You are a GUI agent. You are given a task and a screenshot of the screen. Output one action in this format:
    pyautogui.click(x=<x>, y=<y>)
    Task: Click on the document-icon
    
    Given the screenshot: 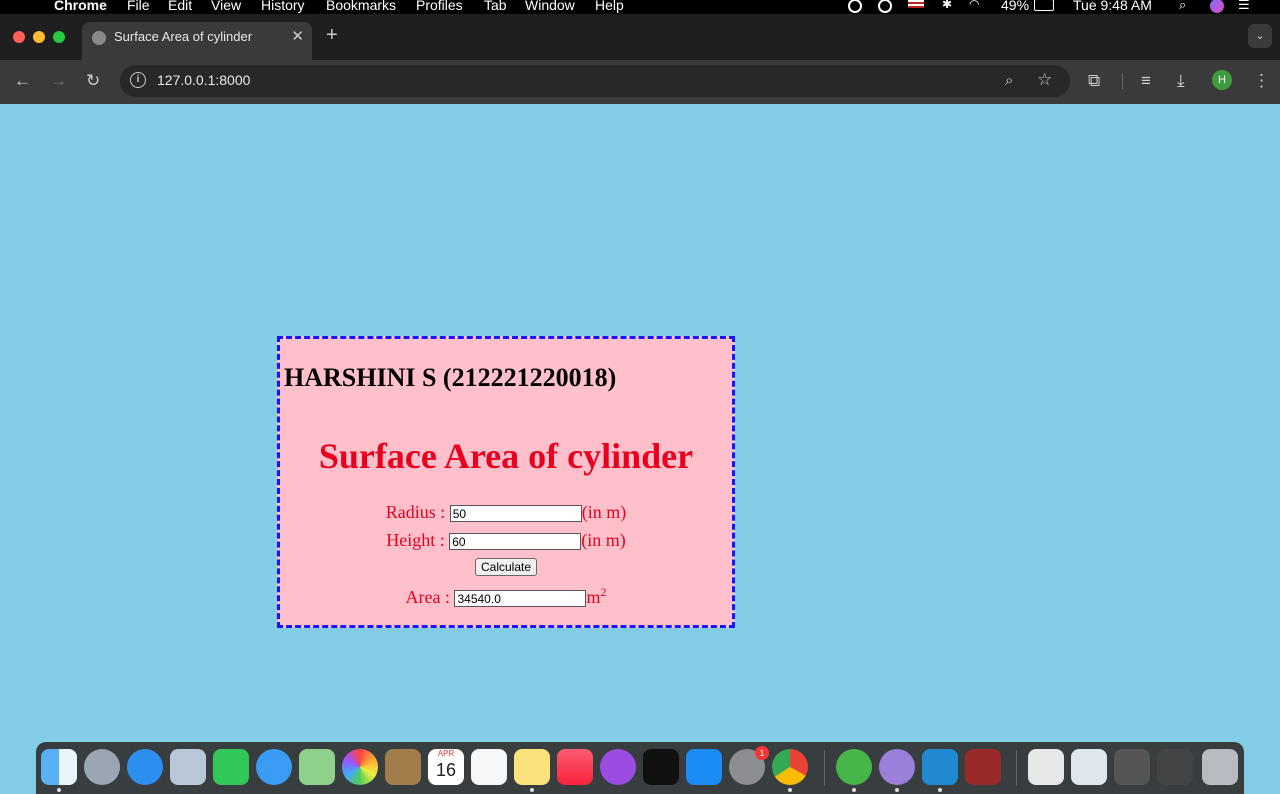 What is the action you would take?
    pyautogui.click(x=1046, y=767)
    